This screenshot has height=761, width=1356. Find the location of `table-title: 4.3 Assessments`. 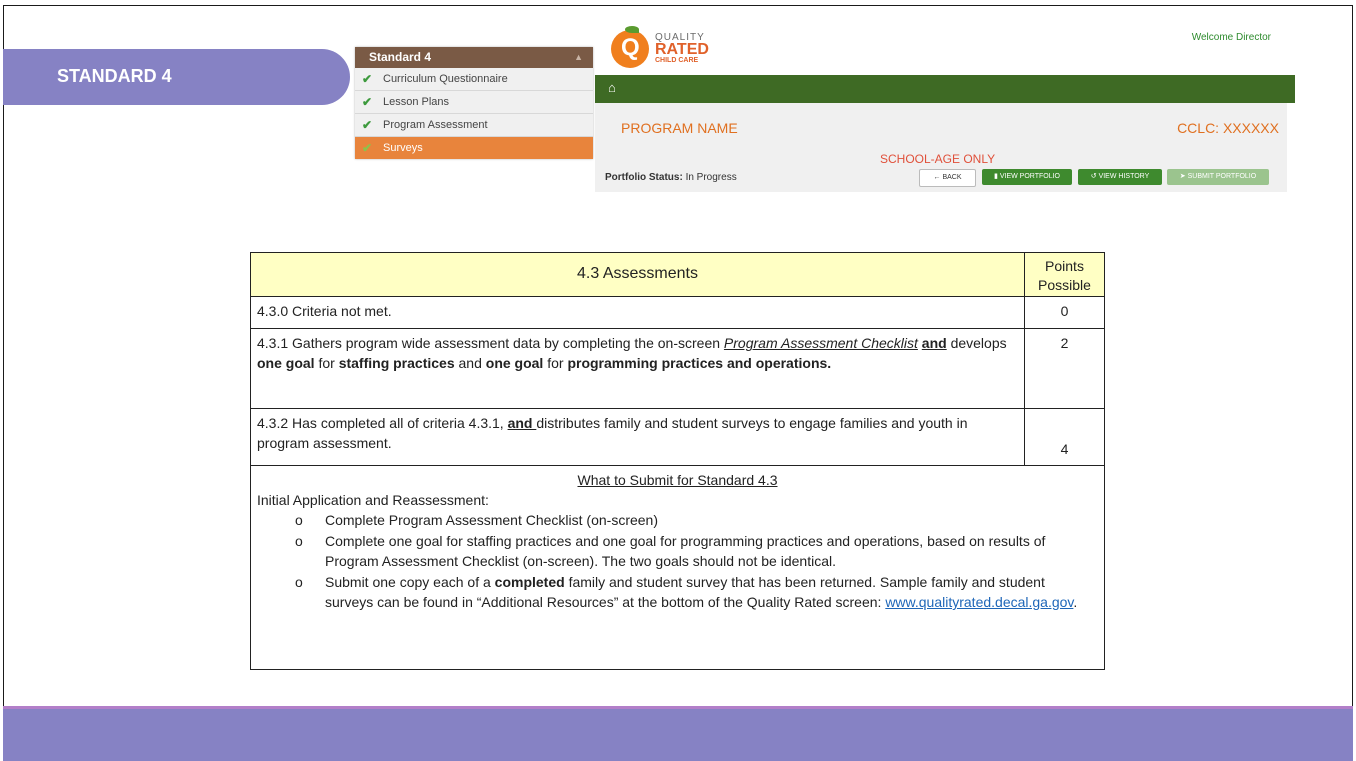

table-title: 4.3 Assessments is located at coordinates (637, 273).